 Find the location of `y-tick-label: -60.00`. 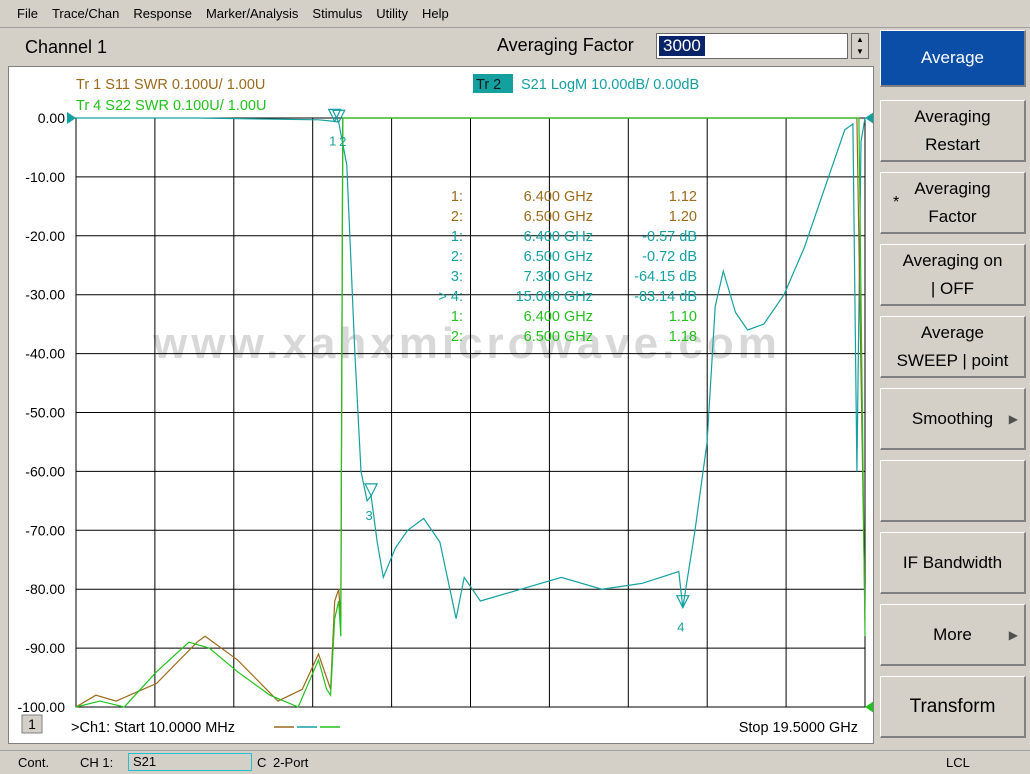

y-tick-label: -60.00 is located at coordinates (45, 471).